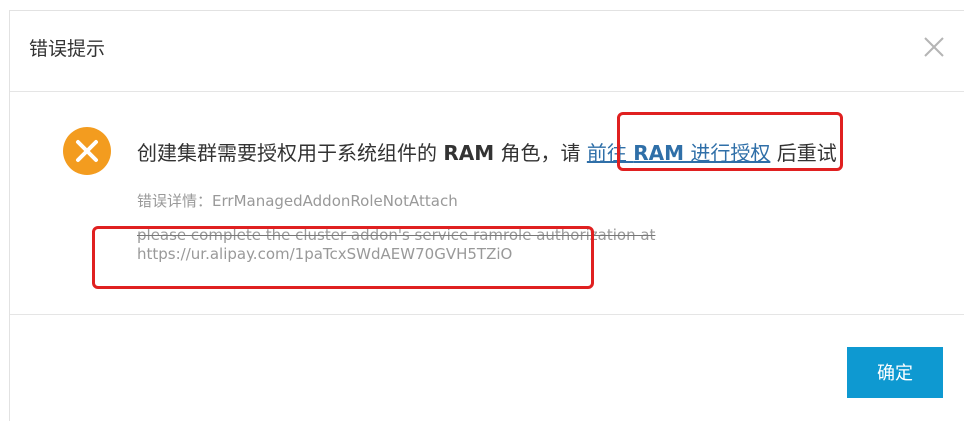 This screenshot has width=965, height=421. I want to click on error-message: 创建集群需要授权用于系统组件的 RAM 角色，请 前往 RAM 进行授权 后重试, so click(487, 153).